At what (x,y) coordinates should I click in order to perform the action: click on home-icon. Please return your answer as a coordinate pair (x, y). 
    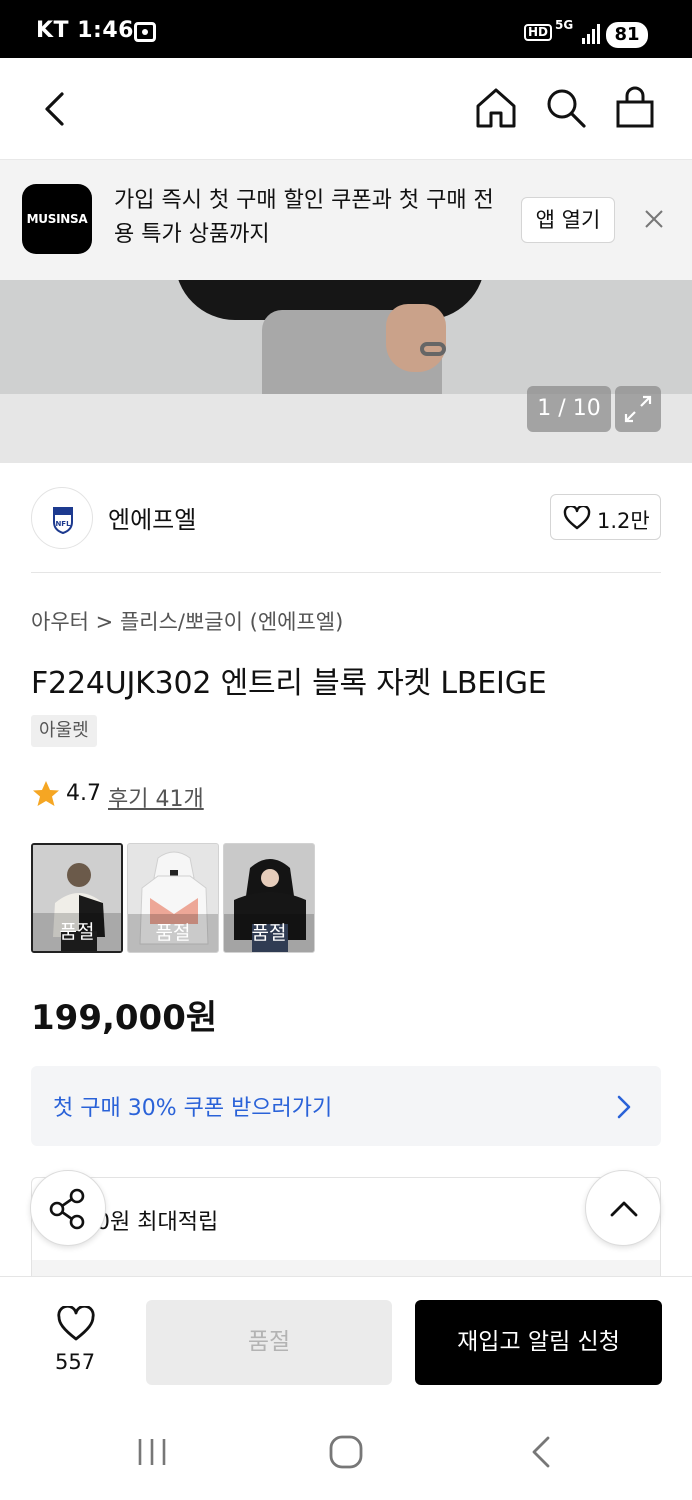
    Looking at the image, I should click on (496, 108).